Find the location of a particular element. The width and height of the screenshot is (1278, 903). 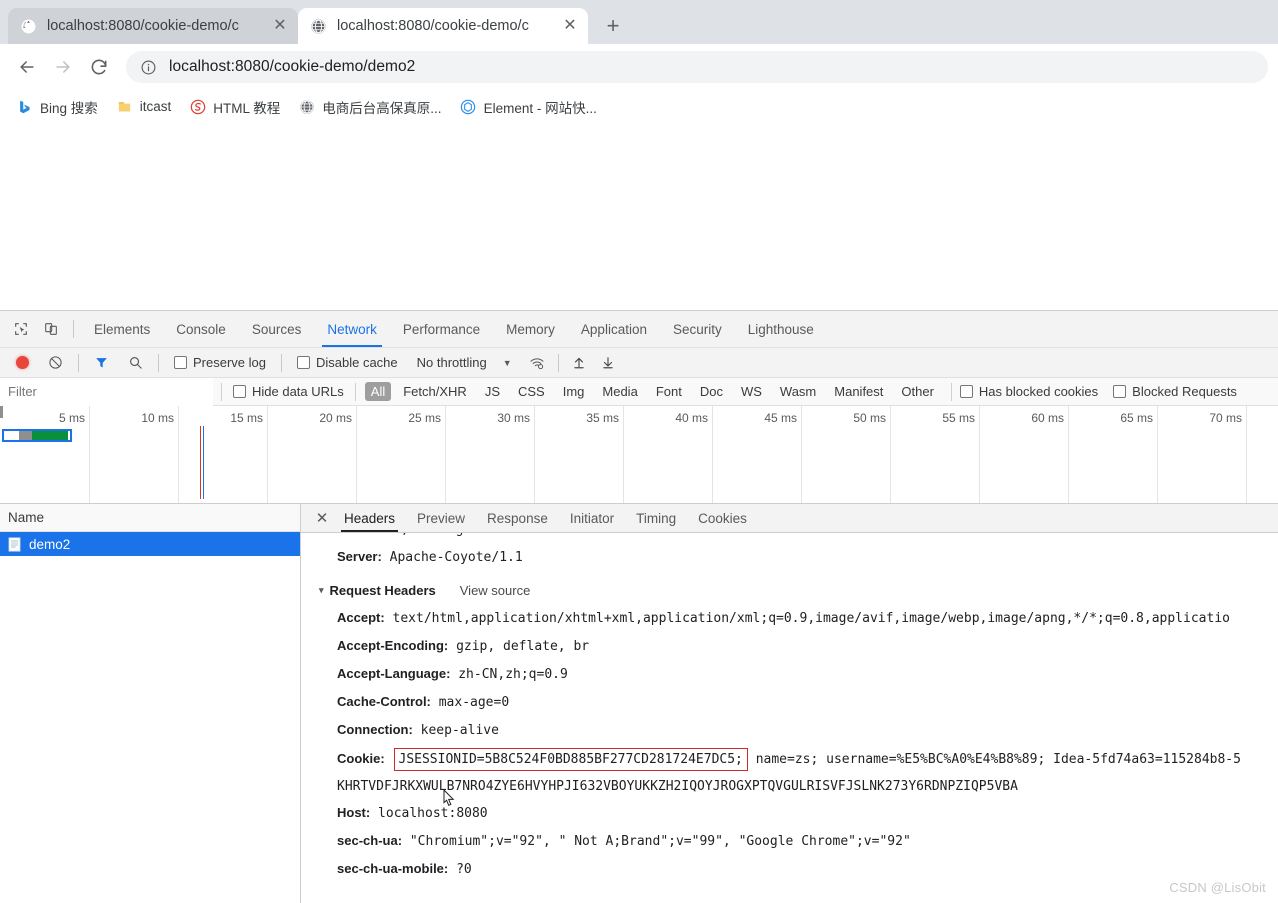

filter-type-media: Media is located at coordinates (619, 391).